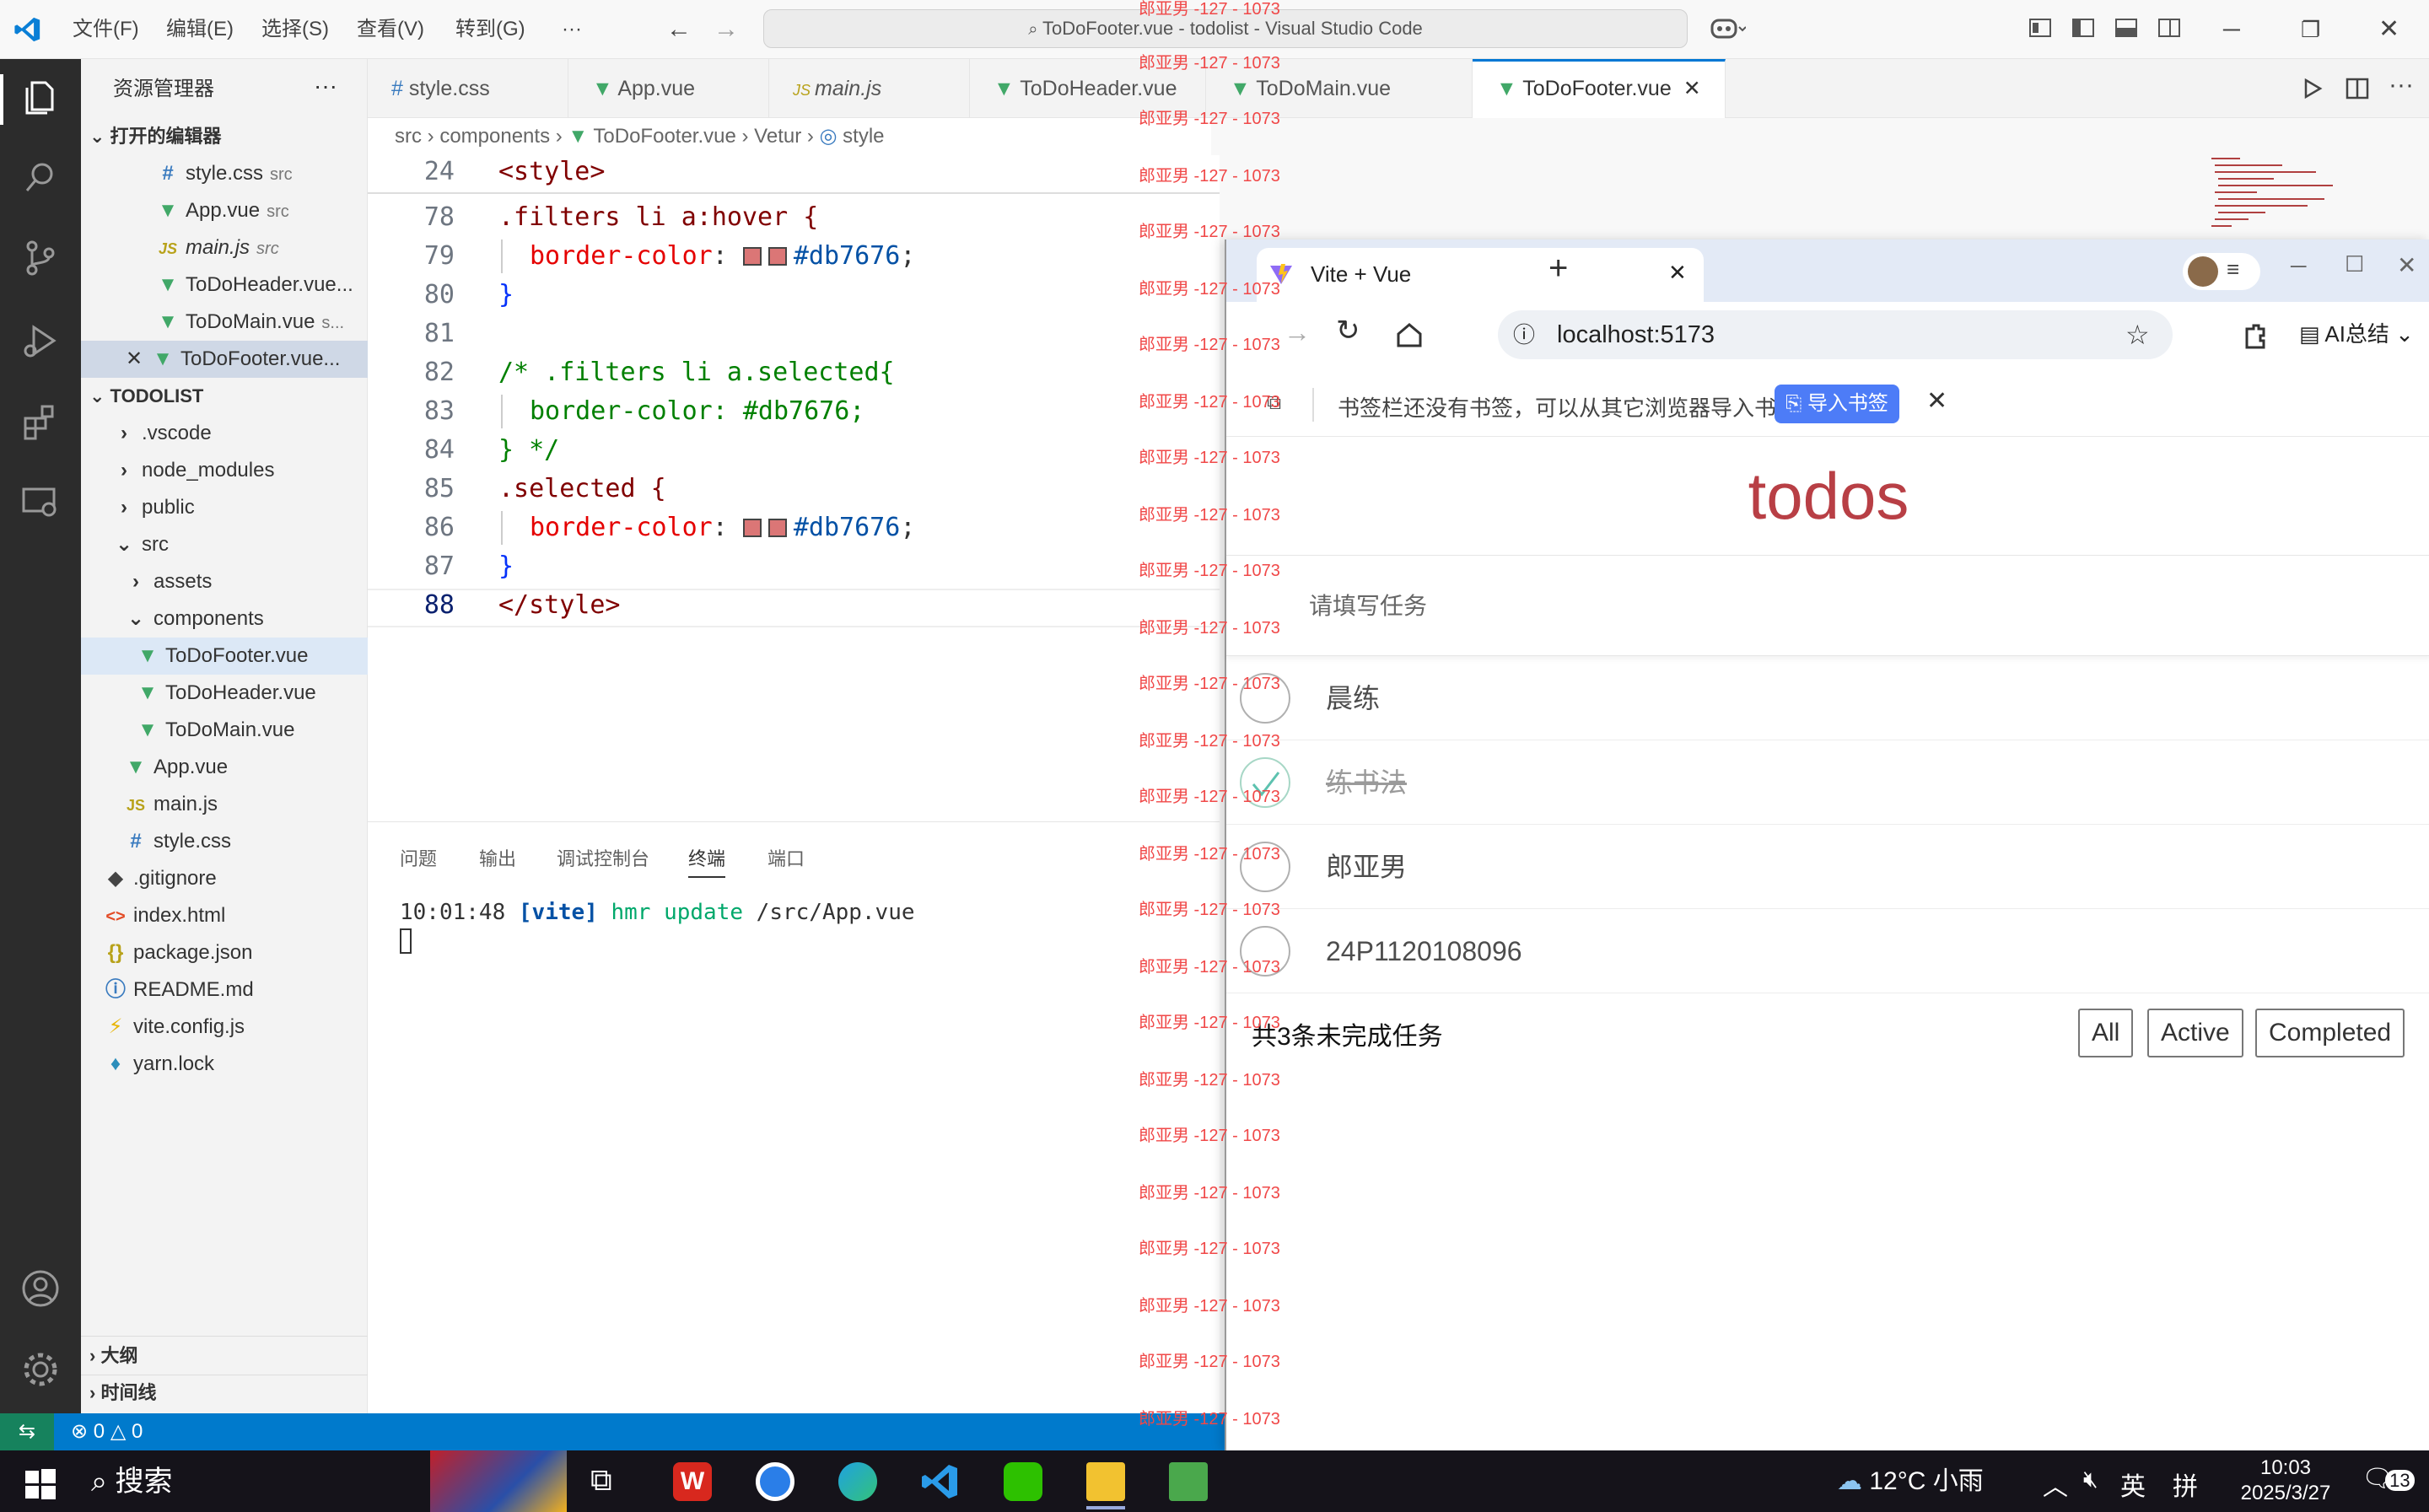 The height and width of the screenshot is (1512, 2429). What do you see at coordinates (490, 29) in the screenshot?
I see `menu-go: 转到(G)` at bounding box center [490, 29].